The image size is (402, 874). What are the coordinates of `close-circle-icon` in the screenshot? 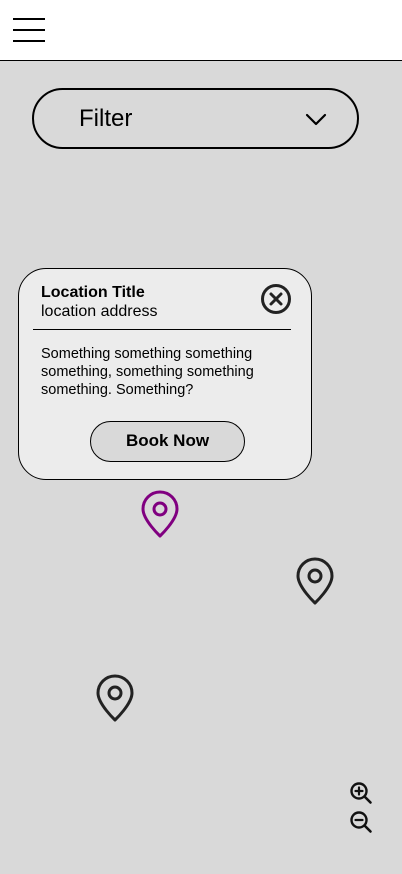 It's located at (276, 299).